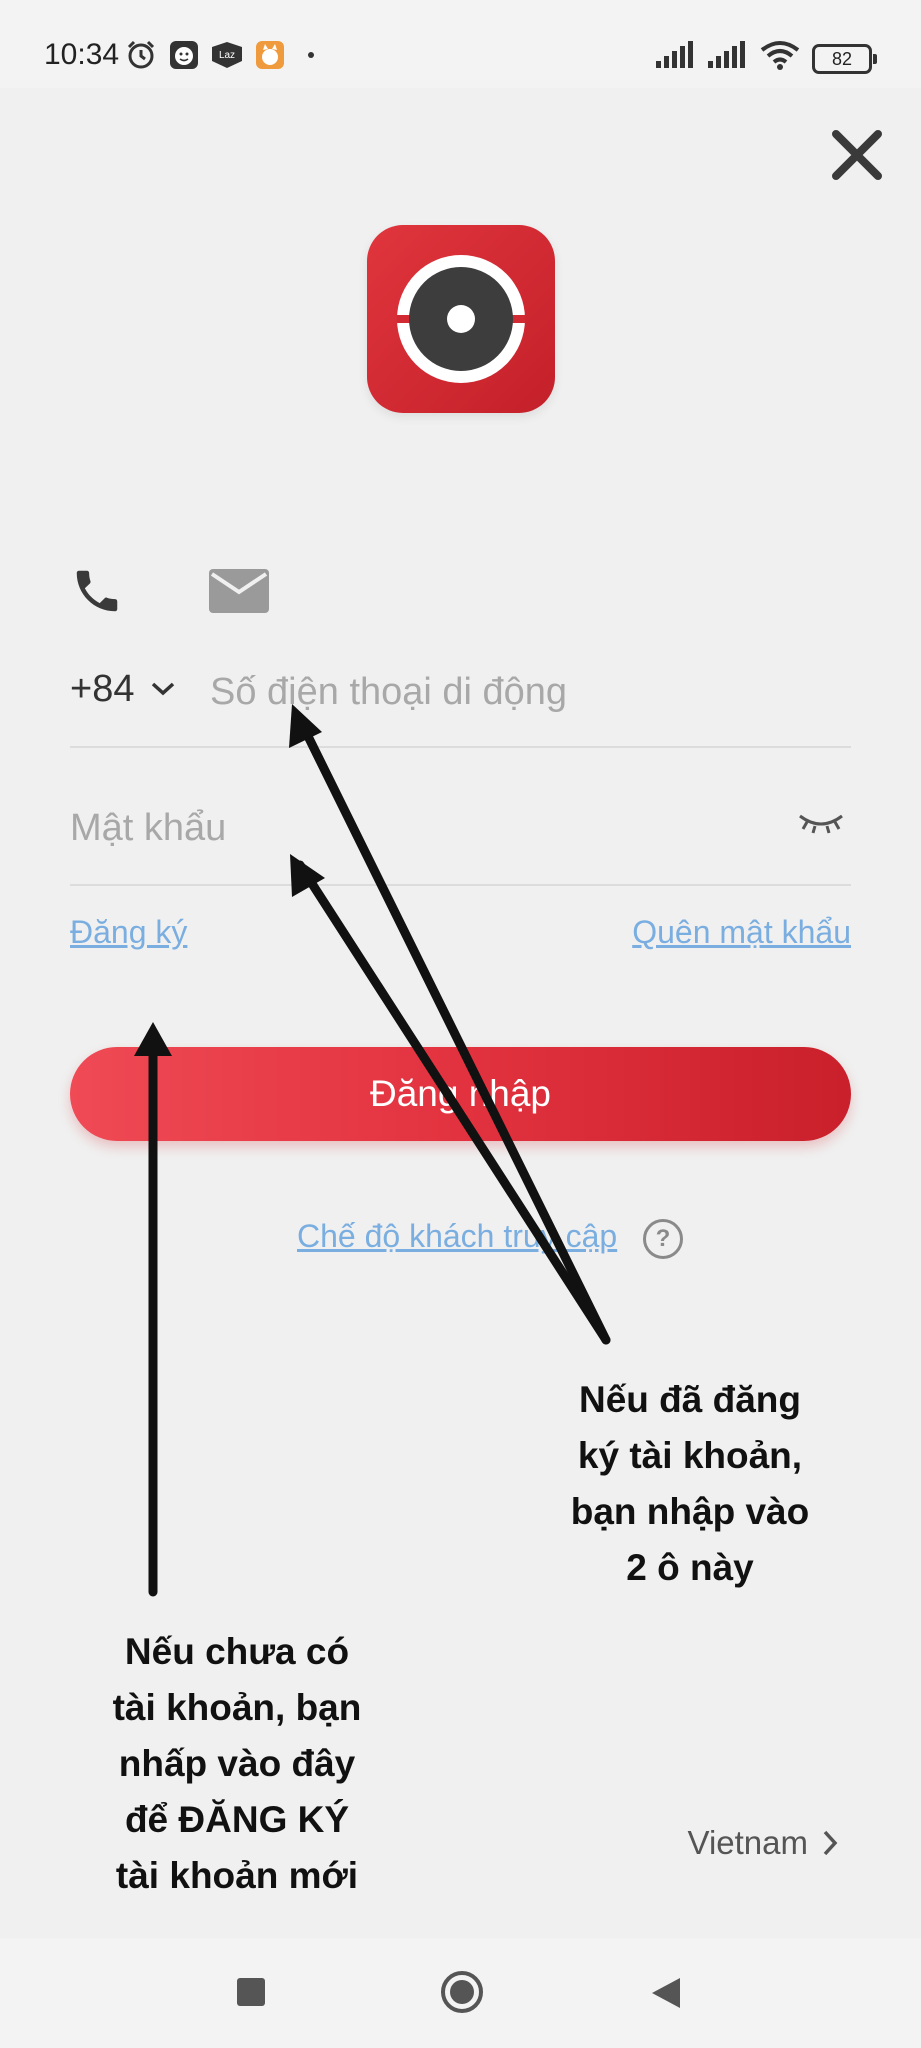 The width and height of the screenshot is (921, 2048). What do you see at coordinates (844, 59) in the screenshot?
I see `battery-icon: 82` at bounding box center [844, 59].